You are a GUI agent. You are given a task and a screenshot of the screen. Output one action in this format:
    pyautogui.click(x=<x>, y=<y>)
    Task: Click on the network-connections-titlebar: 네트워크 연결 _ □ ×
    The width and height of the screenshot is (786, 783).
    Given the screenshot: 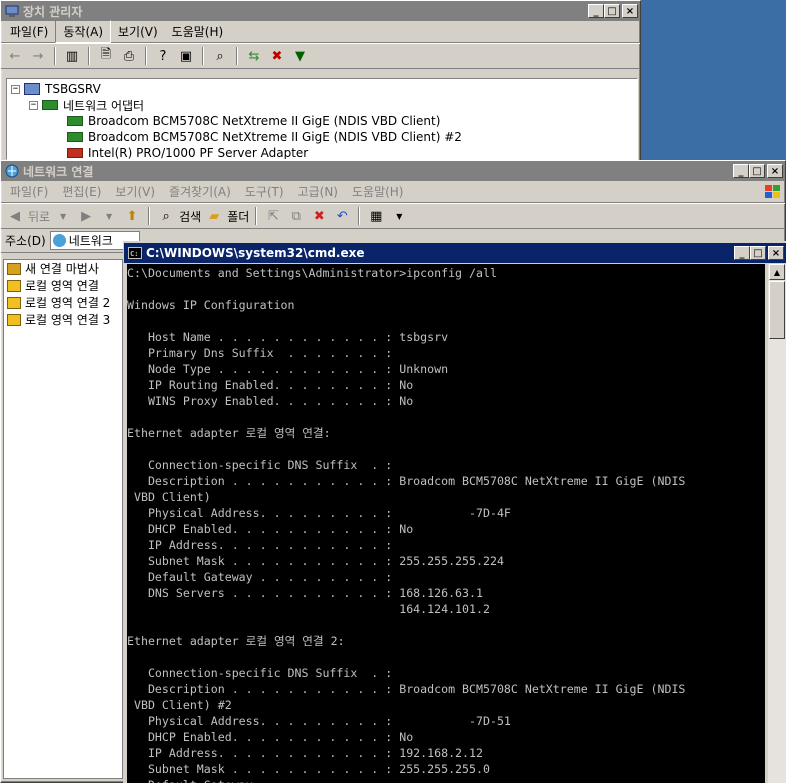 What is the action you would take?
    pyautogui.click(x=393, y=171)
    